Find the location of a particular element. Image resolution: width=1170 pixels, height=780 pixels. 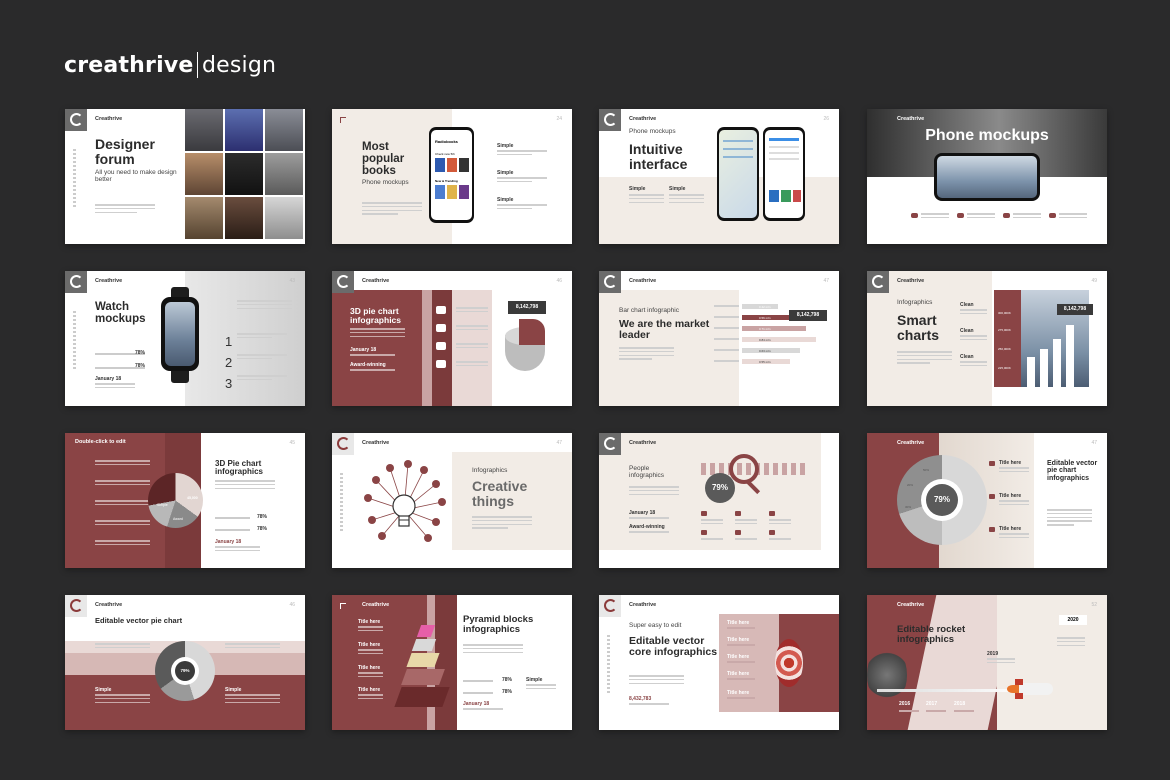

pie-label: 30% is located at coordinates (908, 507).